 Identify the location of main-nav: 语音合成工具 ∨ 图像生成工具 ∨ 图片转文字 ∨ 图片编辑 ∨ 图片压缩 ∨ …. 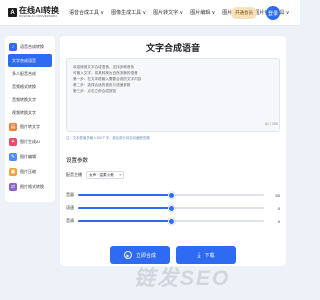
(182, 12).